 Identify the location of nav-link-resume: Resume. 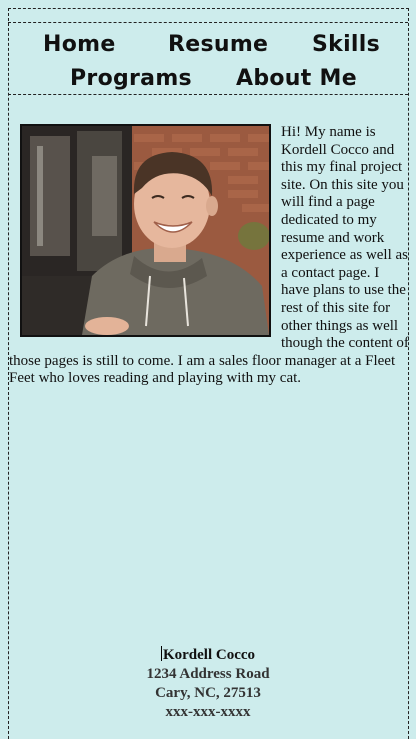
(218, 44).